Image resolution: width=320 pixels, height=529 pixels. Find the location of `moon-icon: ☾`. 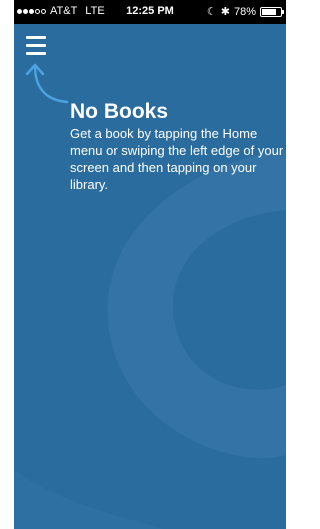

moon-icon: ☾ is located at coordinates (211, 12).